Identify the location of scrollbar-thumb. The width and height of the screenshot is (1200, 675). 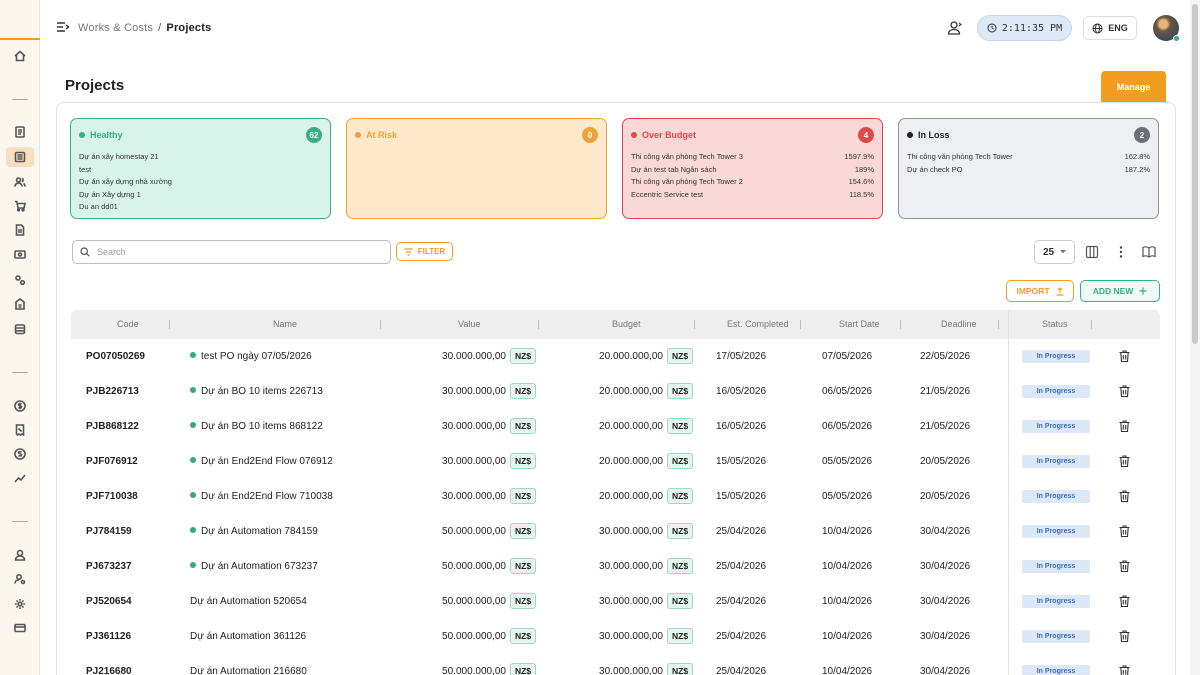
(1195, 174).